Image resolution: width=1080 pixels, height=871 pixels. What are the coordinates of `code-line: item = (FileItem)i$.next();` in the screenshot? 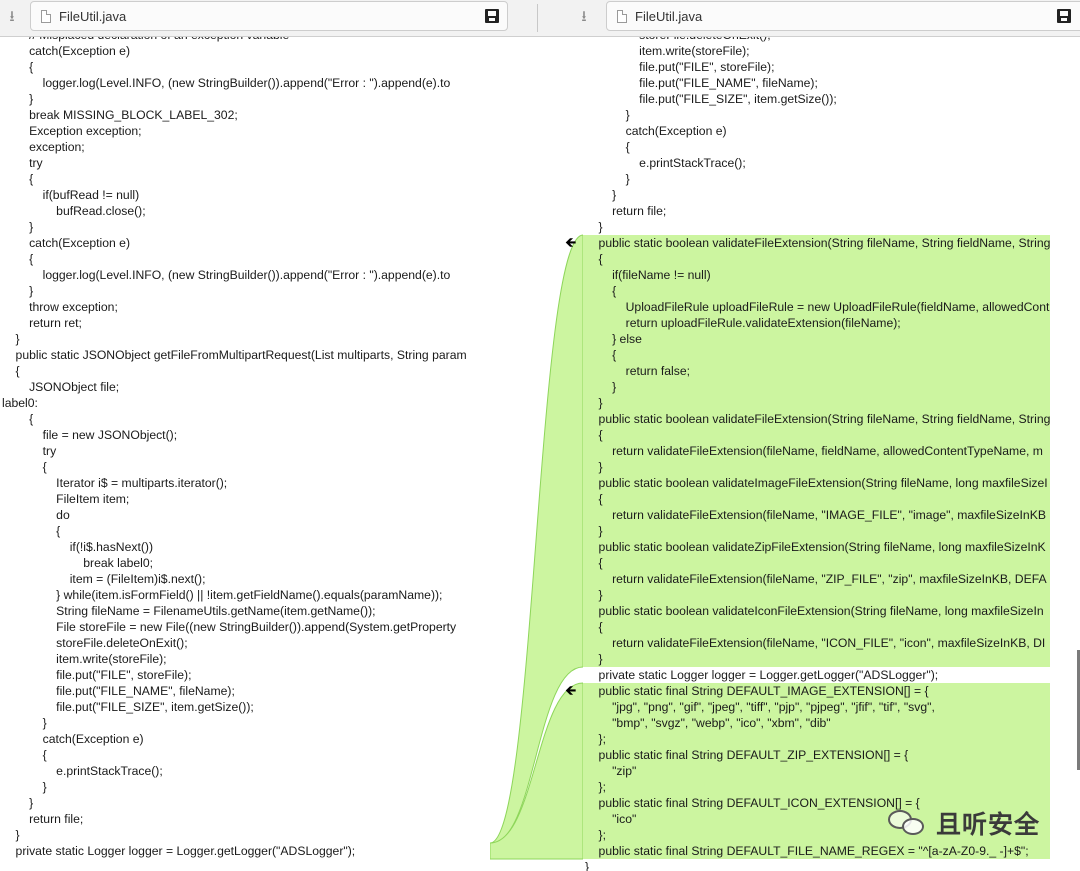 It's located at (104, 579).